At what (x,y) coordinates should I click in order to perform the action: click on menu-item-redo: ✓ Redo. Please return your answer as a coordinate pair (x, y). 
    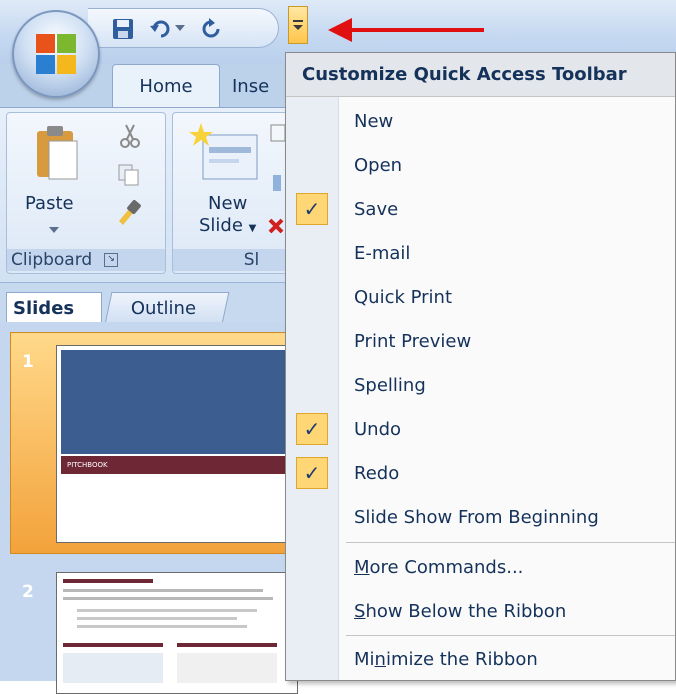
    Looking at the image, I should click on (480, 473).